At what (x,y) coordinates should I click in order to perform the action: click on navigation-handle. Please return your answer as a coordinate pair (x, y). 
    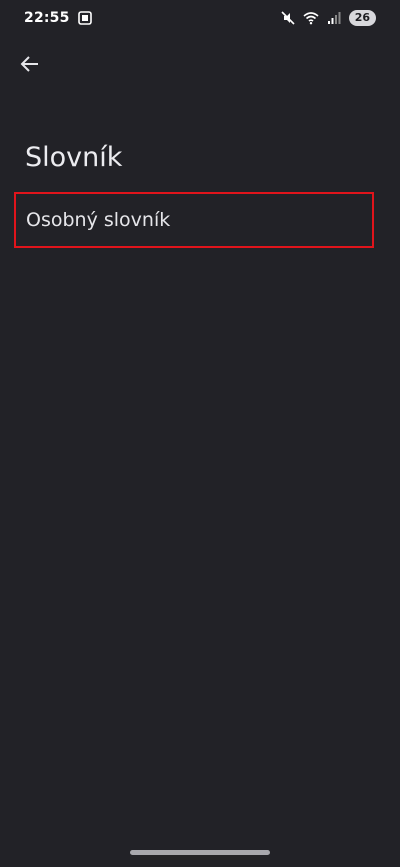
    Looking at the image, I should click on (200, 852).